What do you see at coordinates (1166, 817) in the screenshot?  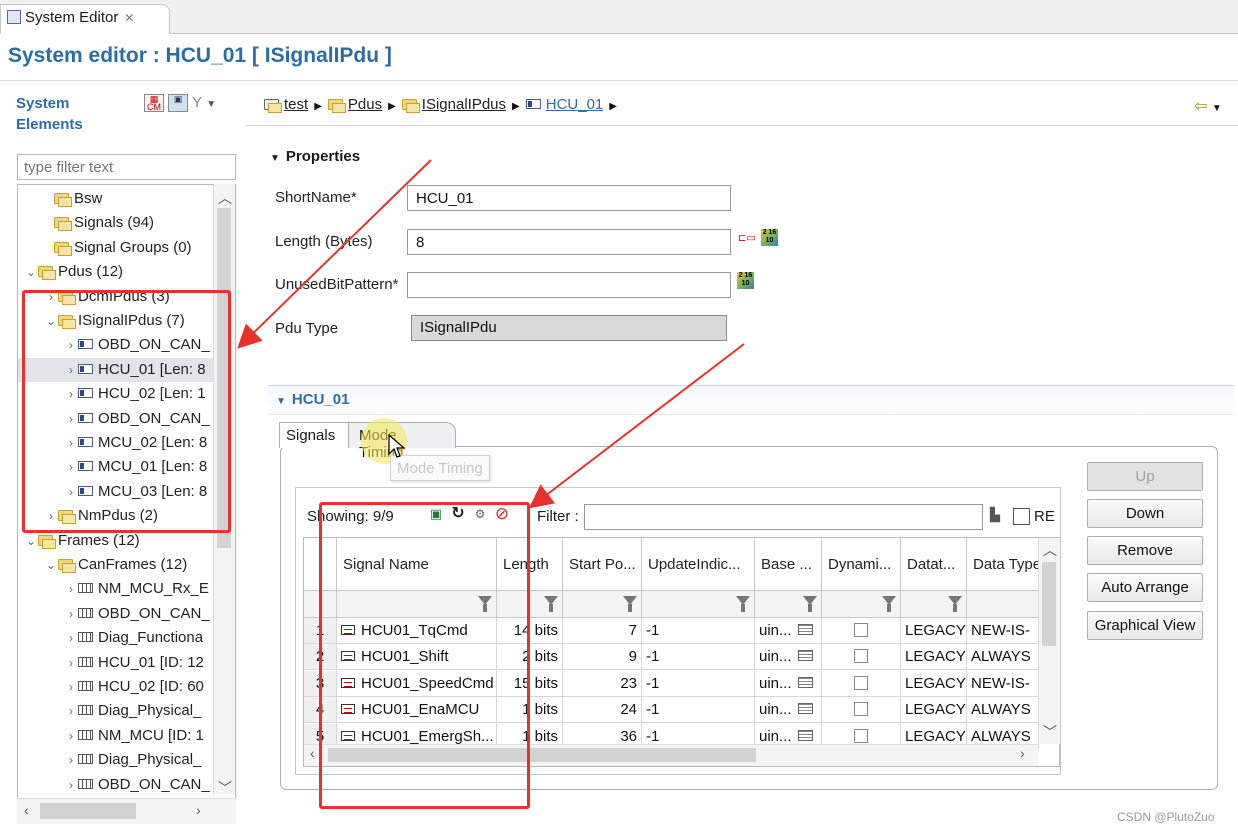 I see `watermark: CSDN @PlutoZuo` at bounding box center [1166, 817].